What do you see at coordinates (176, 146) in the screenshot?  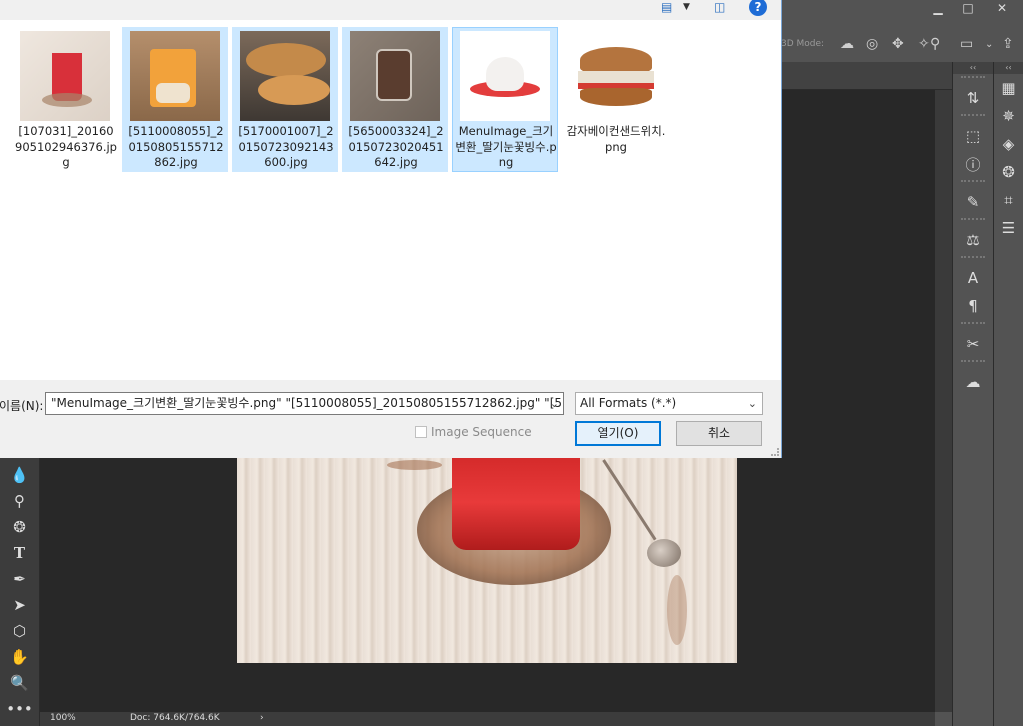 I see `file-name: [5110008055]_20150805155712862.jpg` at bounding box center [176, 146].